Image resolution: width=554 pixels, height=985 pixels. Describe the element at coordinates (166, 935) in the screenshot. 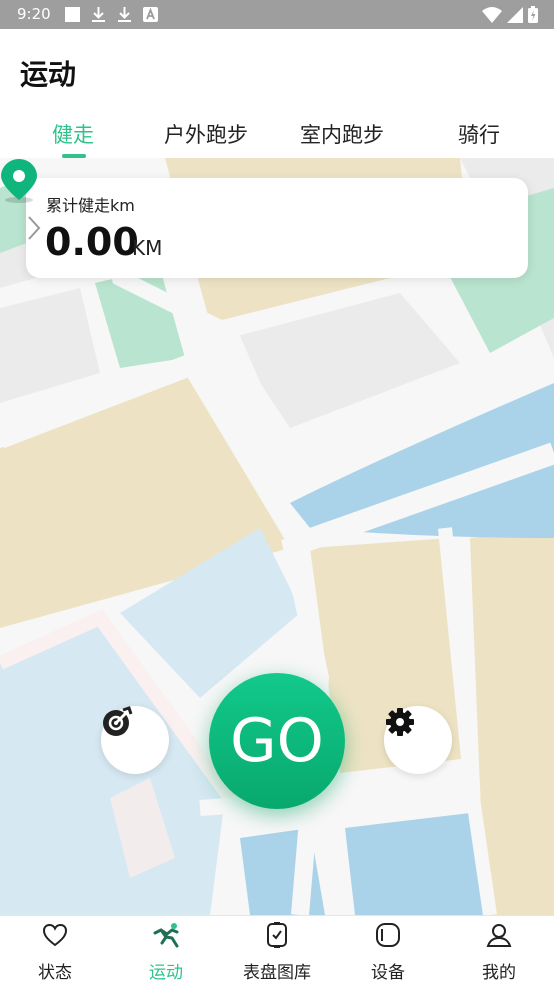

I see `running-icon` at that location.